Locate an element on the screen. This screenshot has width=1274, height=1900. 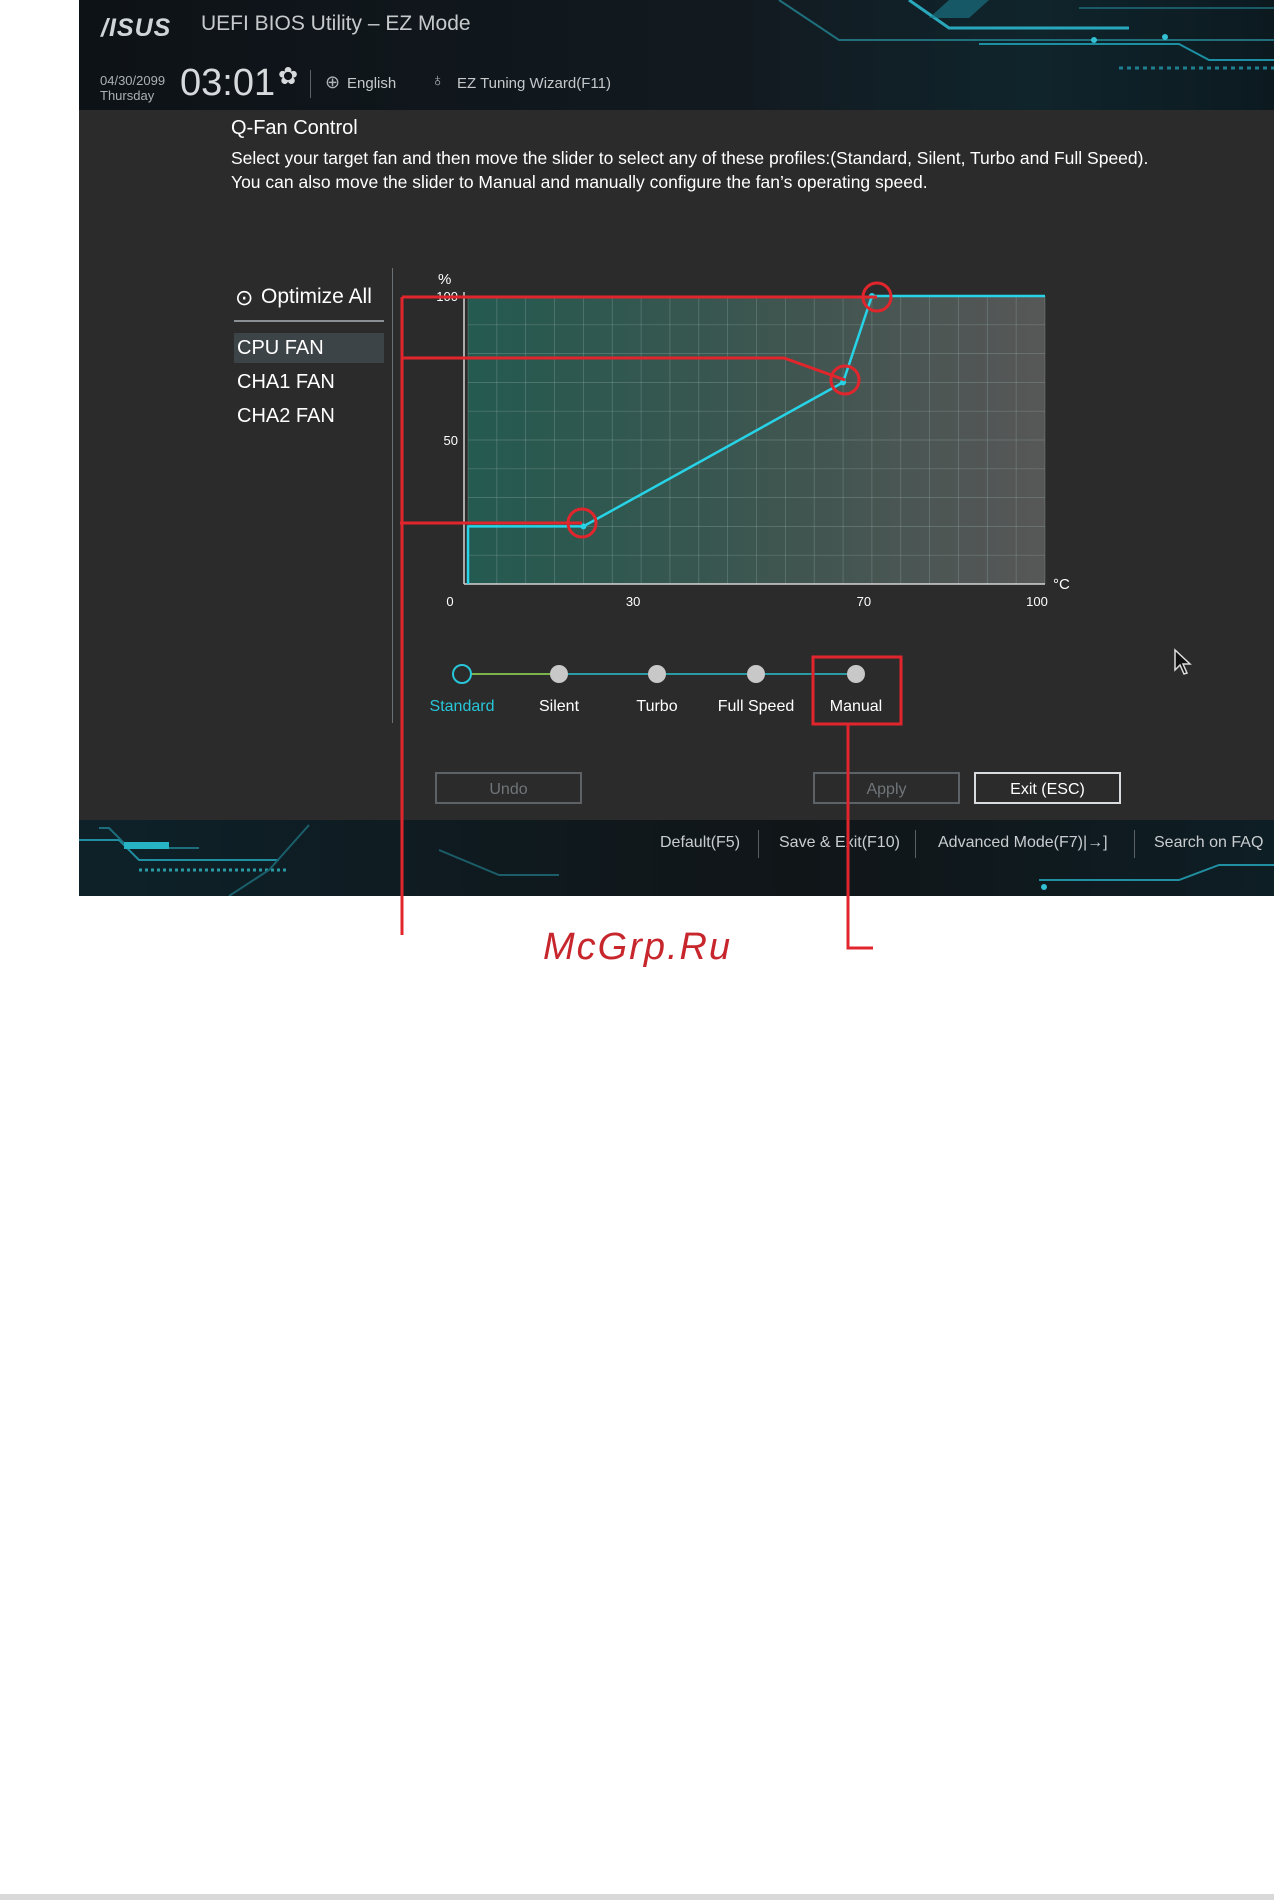
watermark: McGrp.Ru is located at coordinates (638, 947).